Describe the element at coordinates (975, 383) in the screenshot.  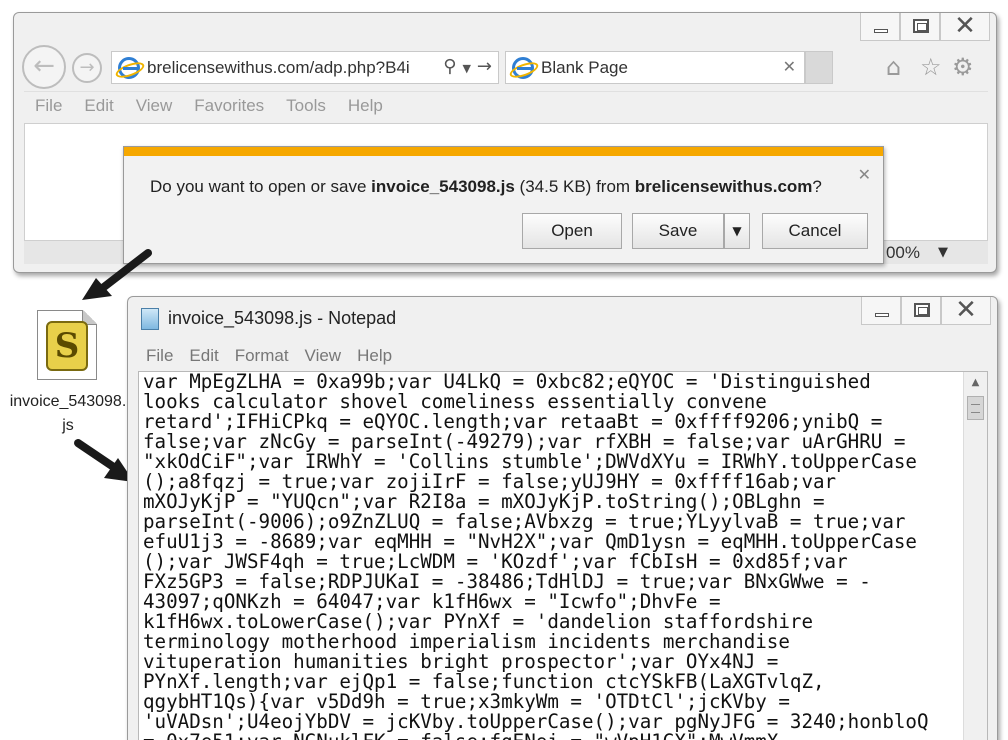
I see `scroll-up-icon: ▲` at that location.